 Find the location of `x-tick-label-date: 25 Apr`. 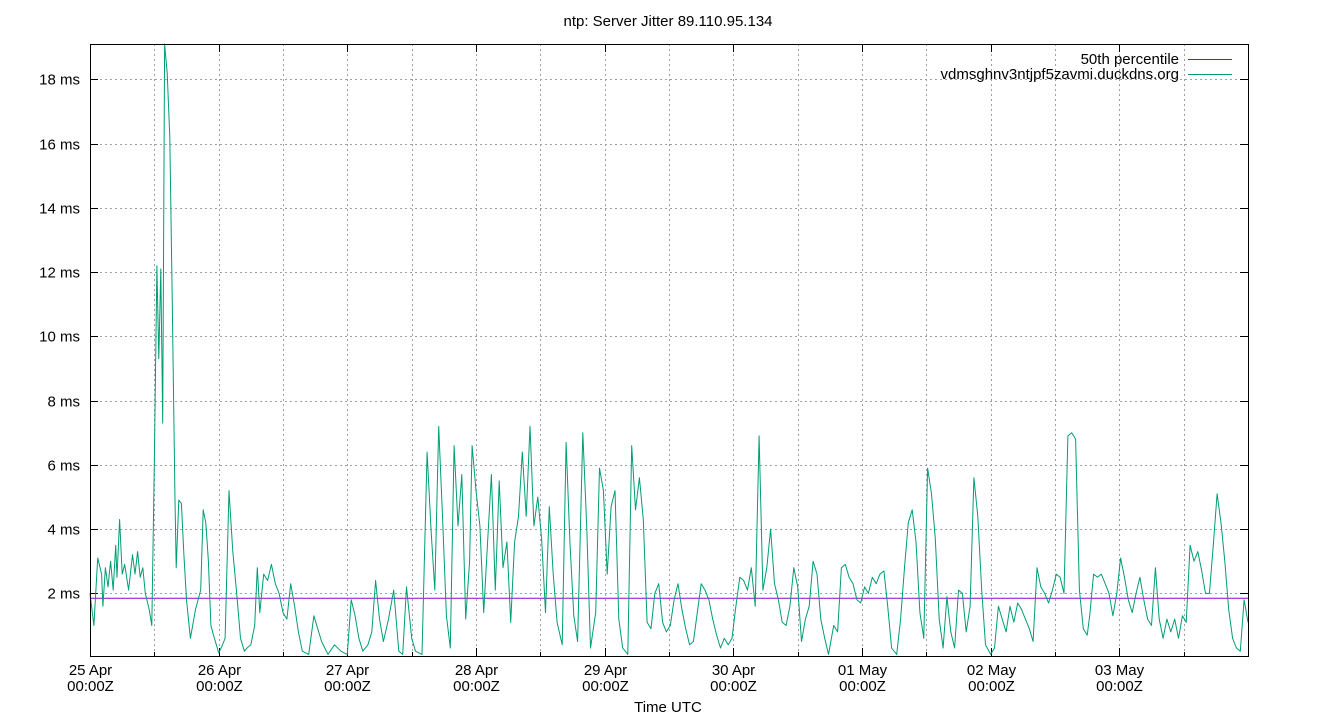

x-tick-label-date: 25 Apr is located at coordinates (90, 670).